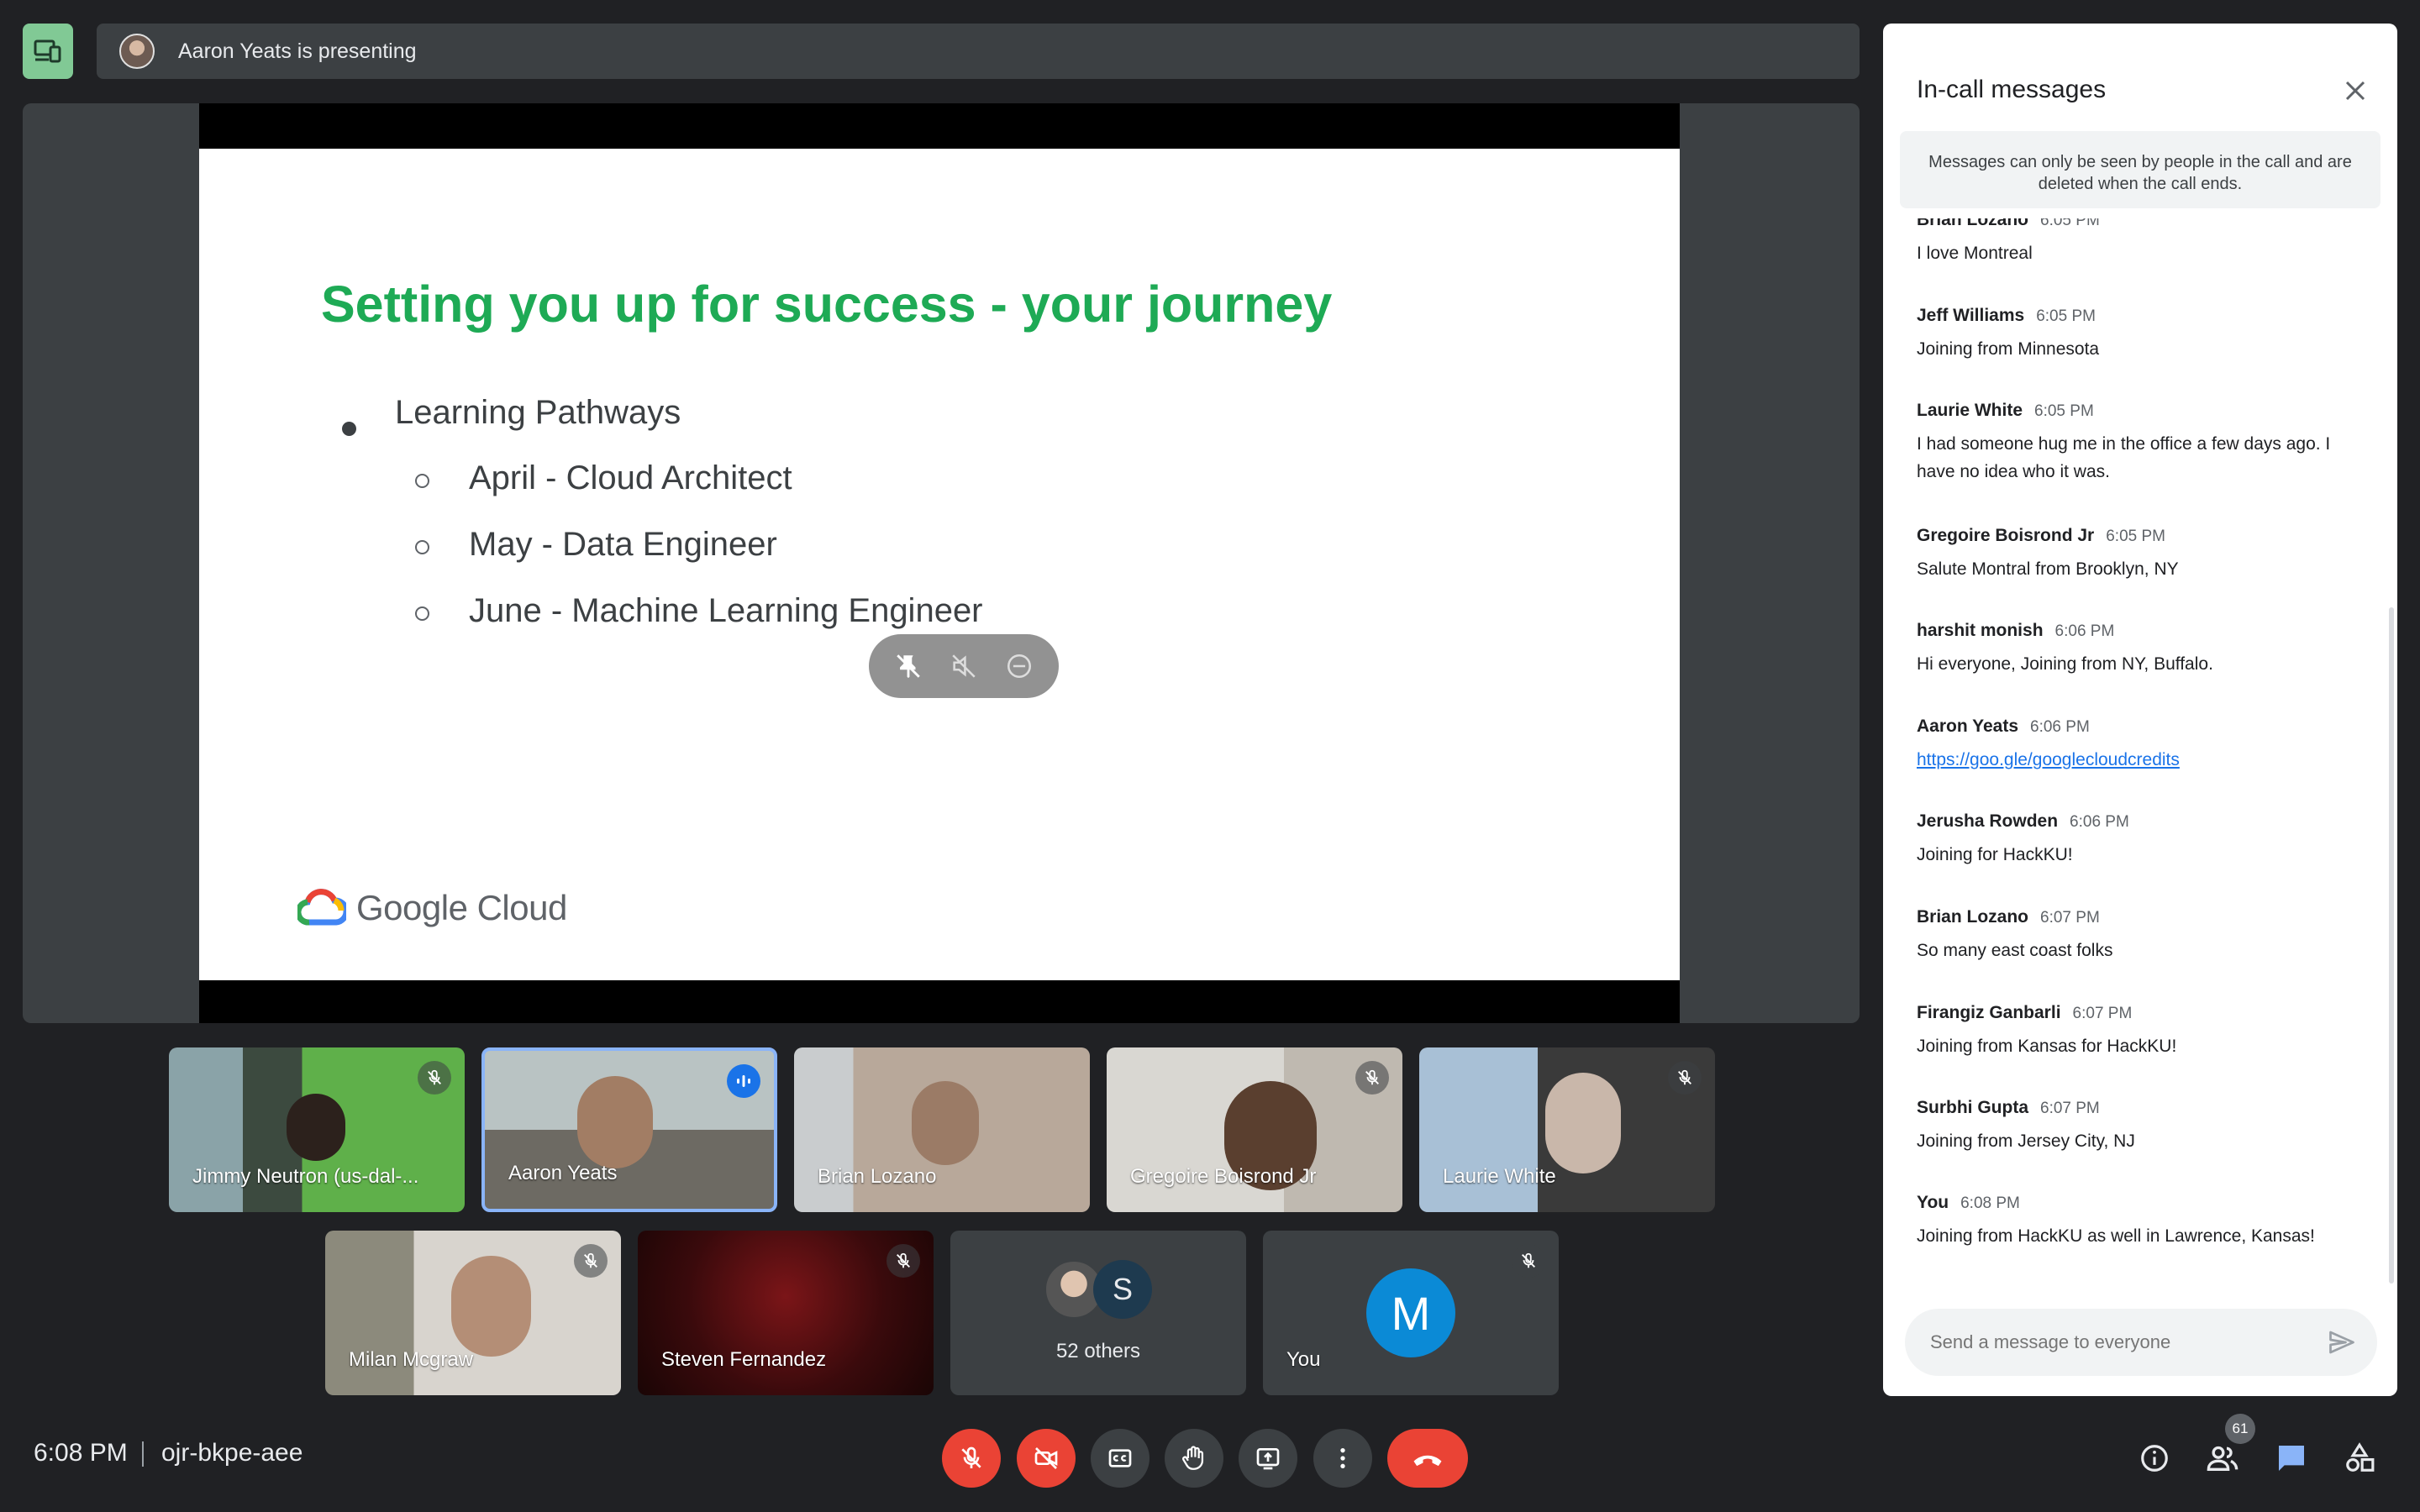  What do you see at coordinates (2222, 1458) in the screenshot?
I see `people-icon` at bounding box center [2222, 1458].